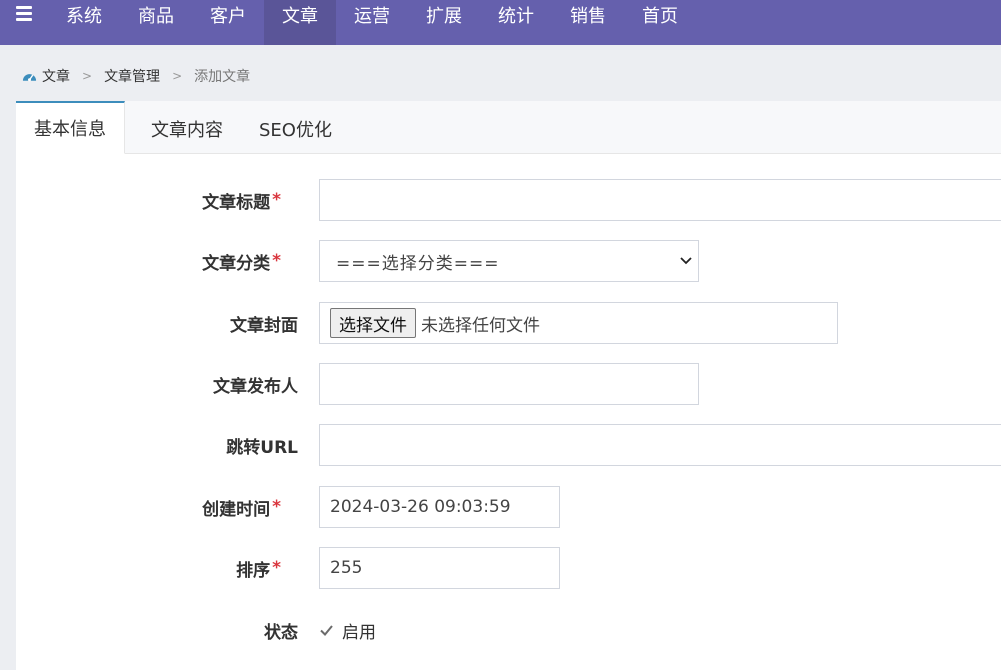  What do you see at coordinates (264, 325) in the screenshot?
I see `cover-label-text: 文章封面` at bounding box center [264, 325].